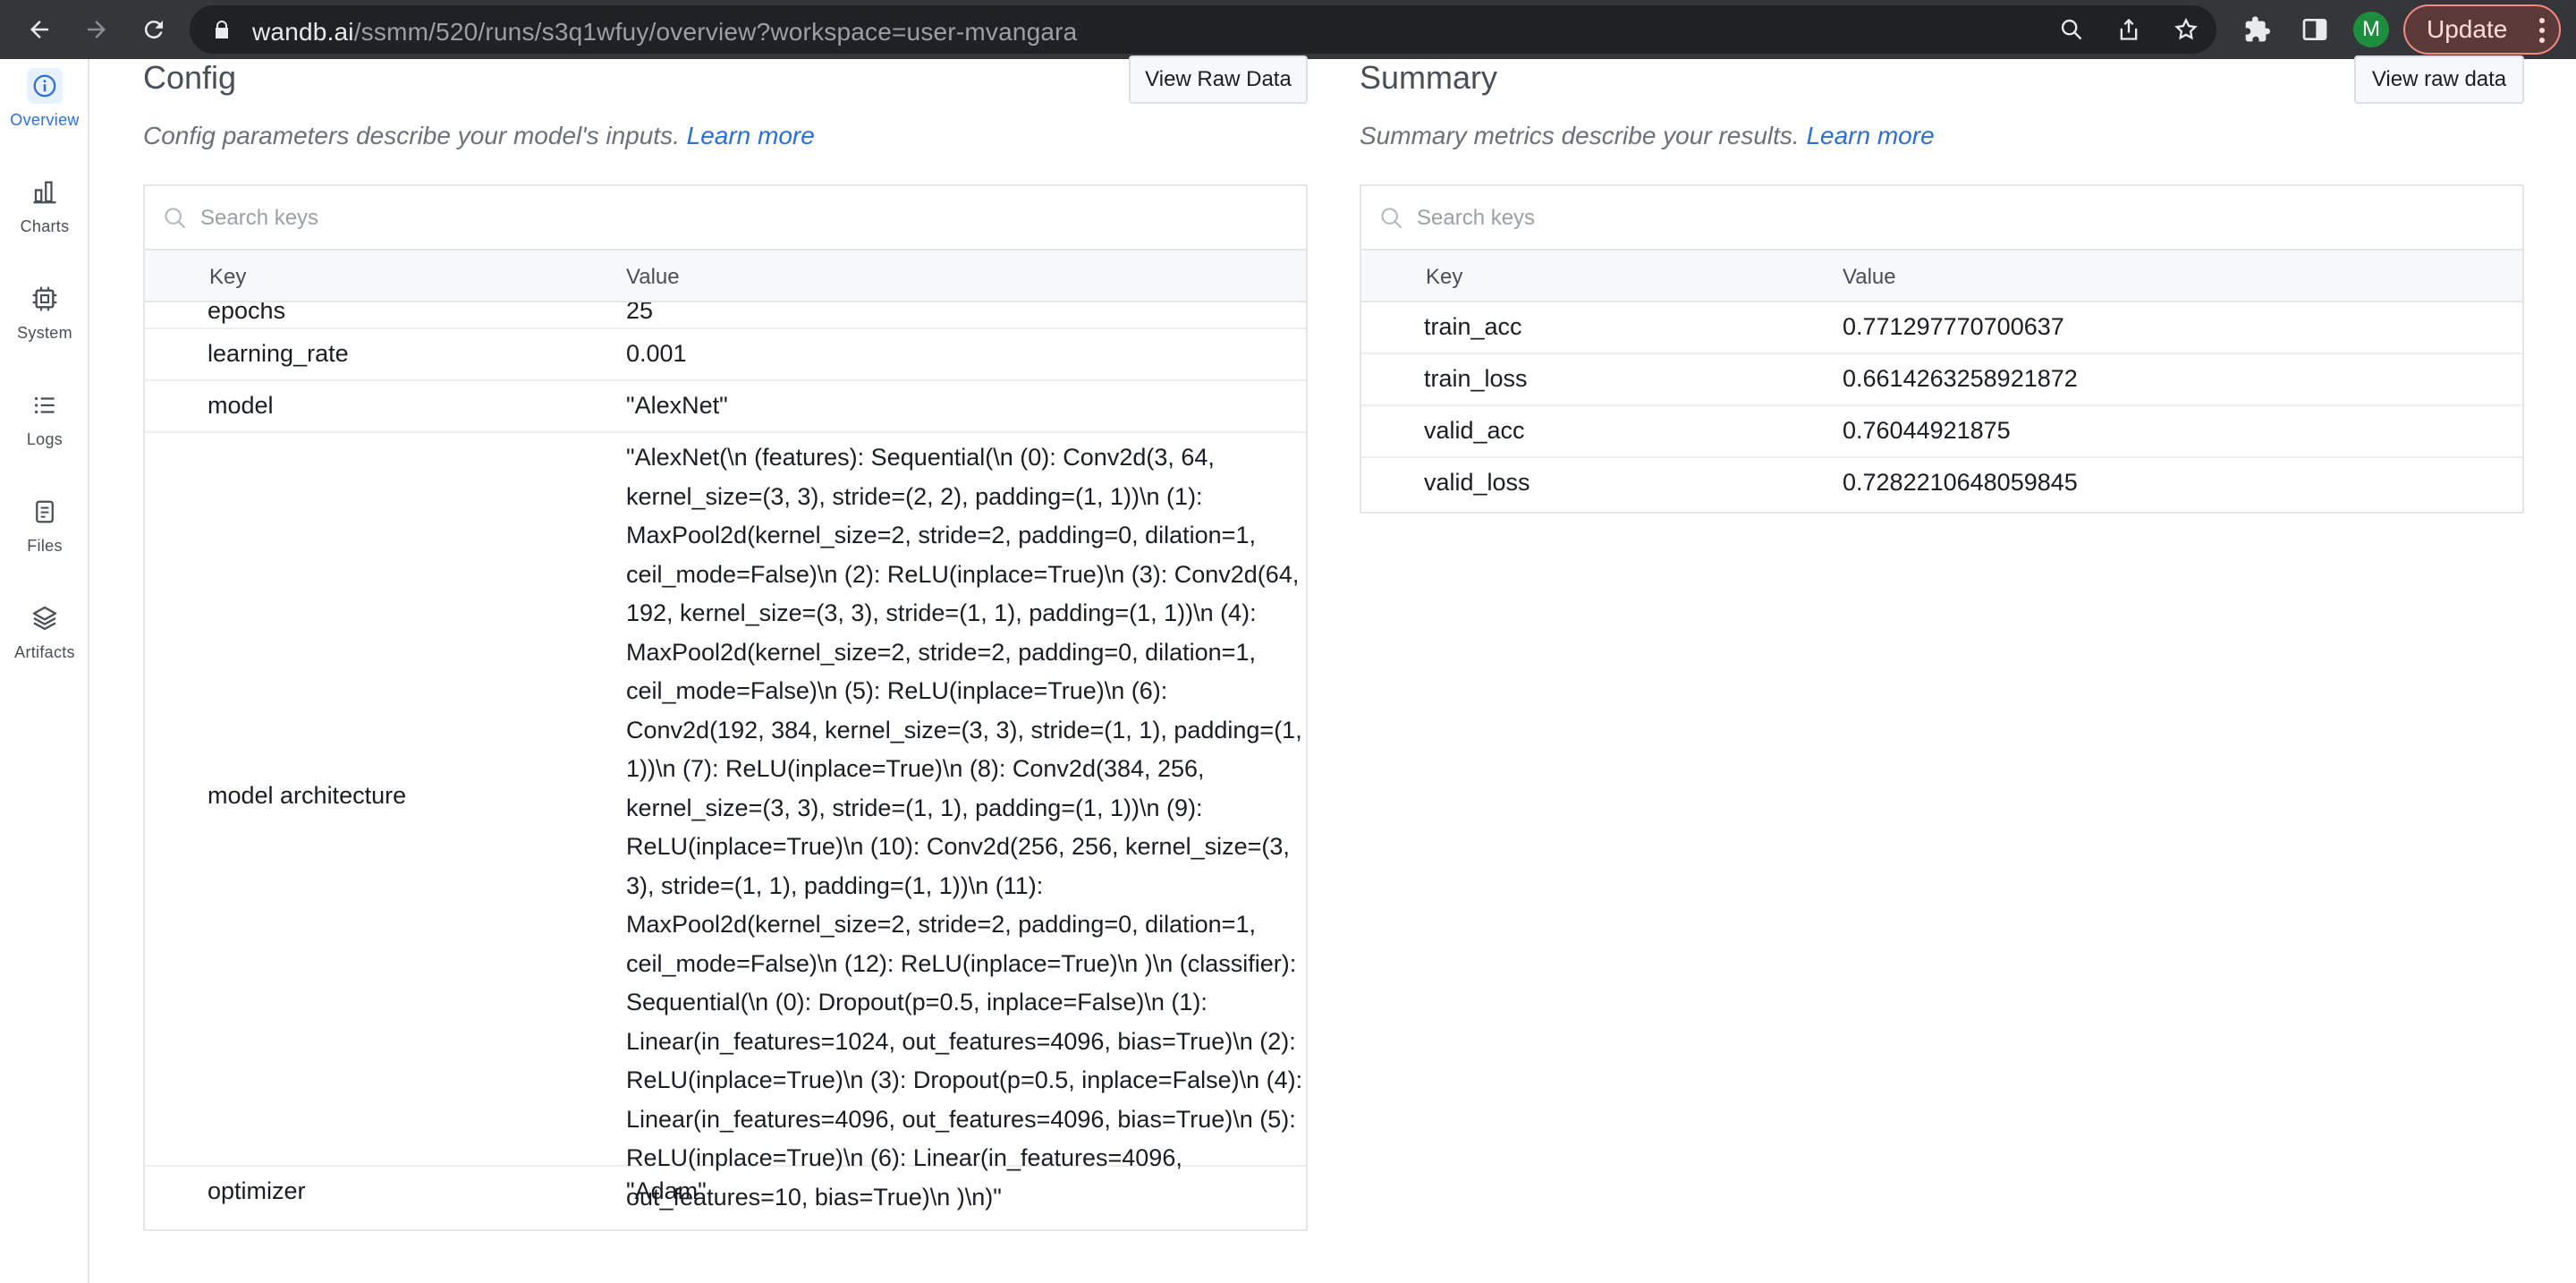 Image resolution: width=2576 pixels, height=1283 pixels. I want to click on sidebar-item-label: System, so click(44, 333).